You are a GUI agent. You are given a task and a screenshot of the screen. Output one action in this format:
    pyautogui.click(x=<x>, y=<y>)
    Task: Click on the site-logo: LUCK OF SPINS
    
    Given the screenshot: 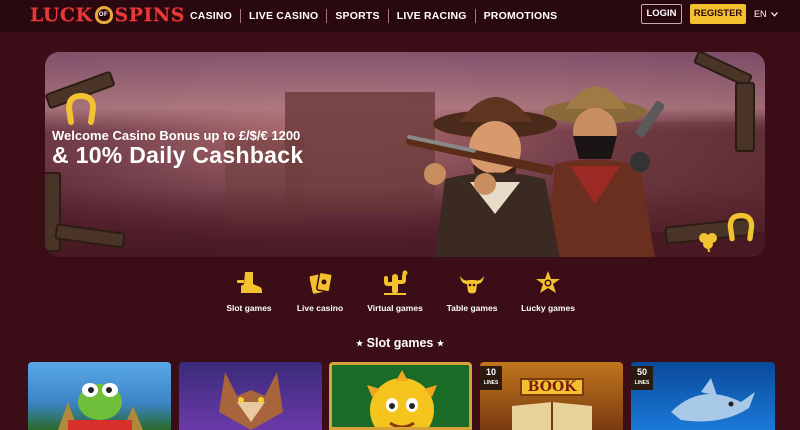 What is the action you would take?
    pyautogui.click(x=107, y=15)
    